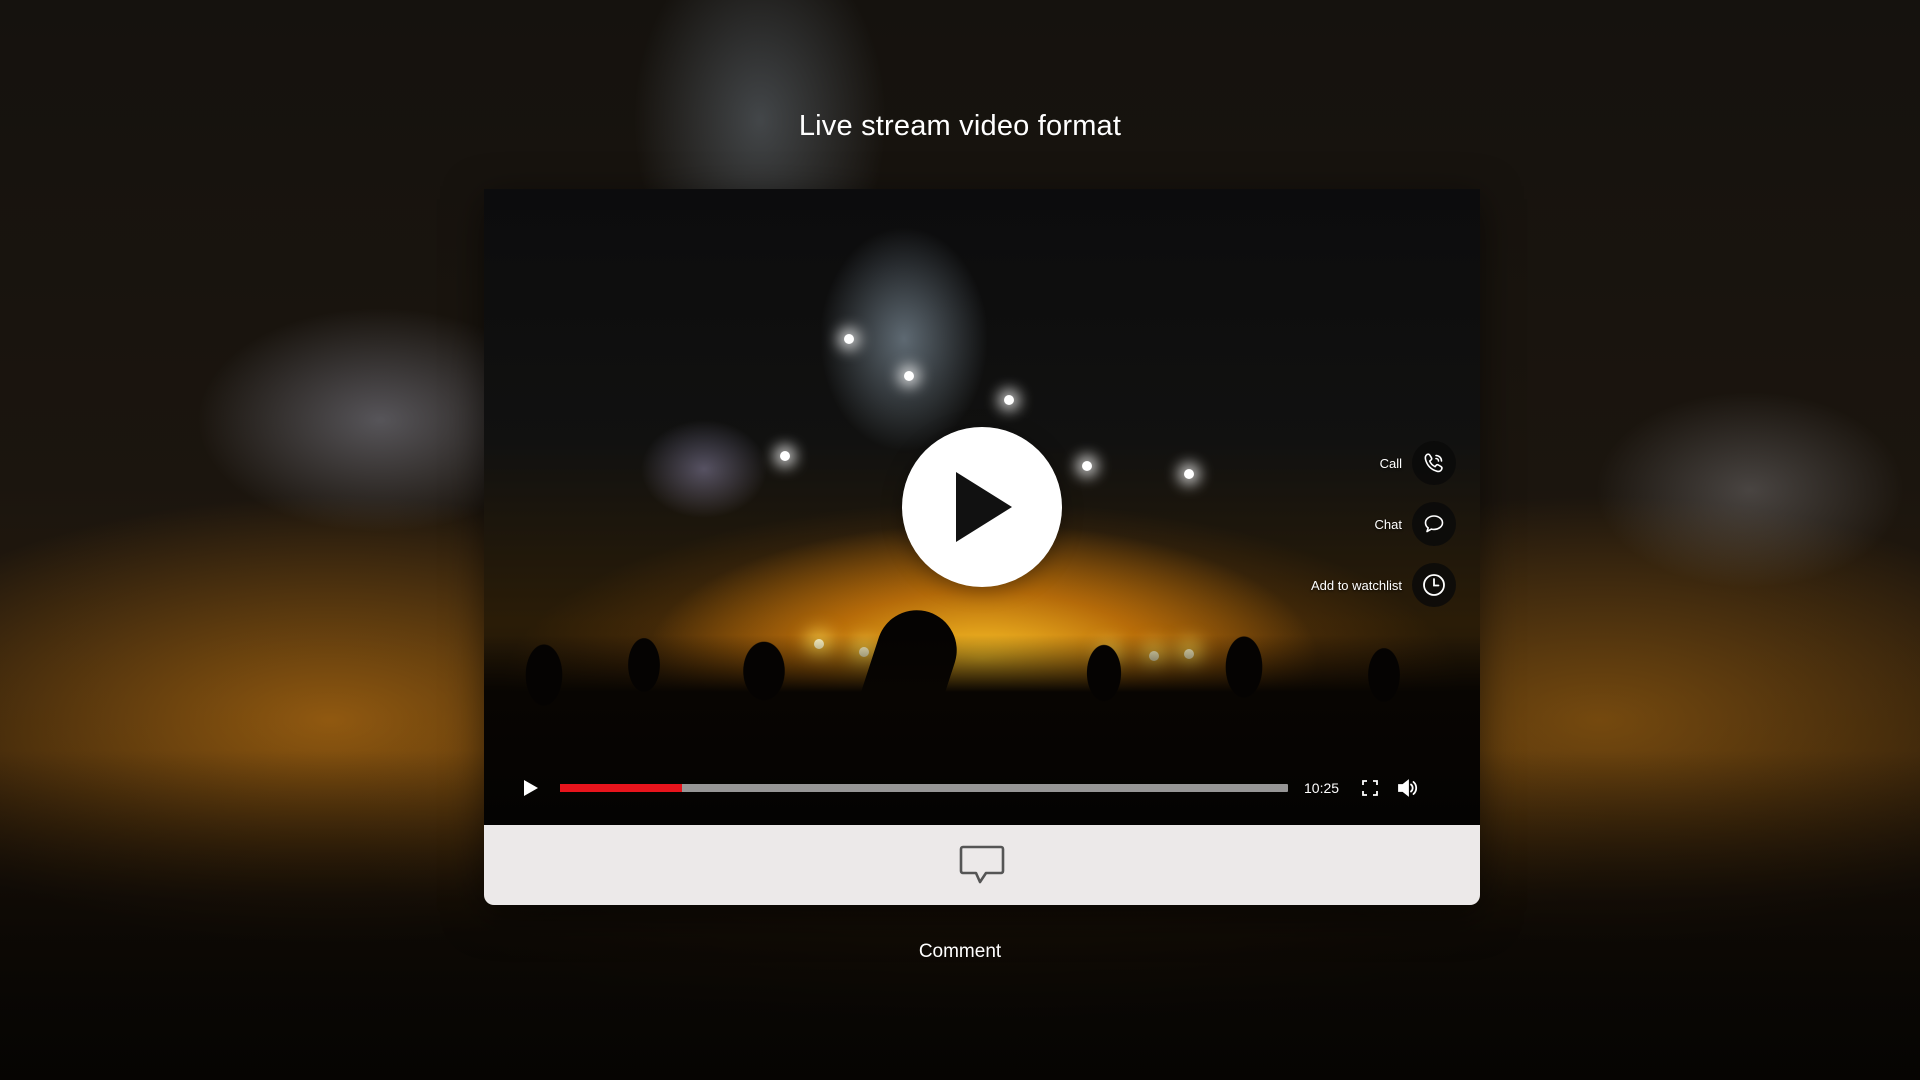 Image resolution: width=1920 pixels, height=1080 pixels. Describe the element at coordinates (1356, 585) in the screenshot. I see `watchlist-label: Add to watchlist` at that location.